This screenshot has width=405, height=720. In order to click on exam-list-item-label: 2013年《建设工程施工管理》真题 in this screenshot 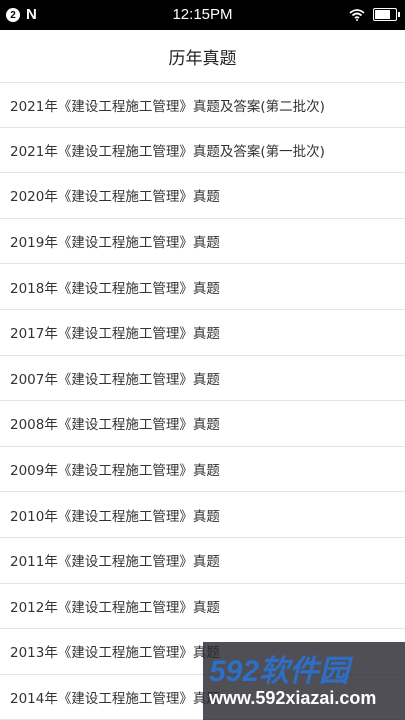, I will do `click(115, 653)`.